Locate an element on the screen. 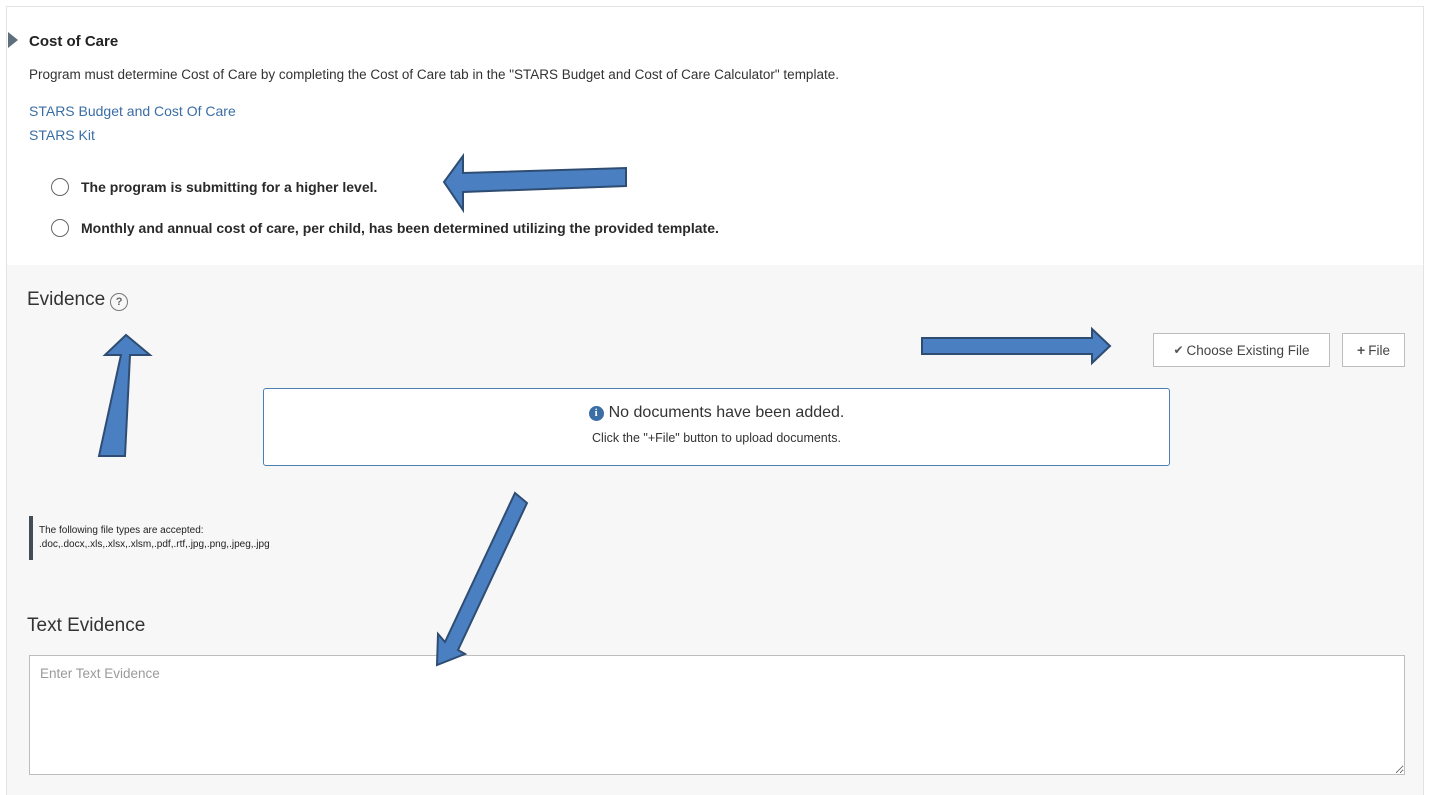 The height and width of the screenshot is (795, 1430). caret-right-icon is located at coordinates (13, 40).